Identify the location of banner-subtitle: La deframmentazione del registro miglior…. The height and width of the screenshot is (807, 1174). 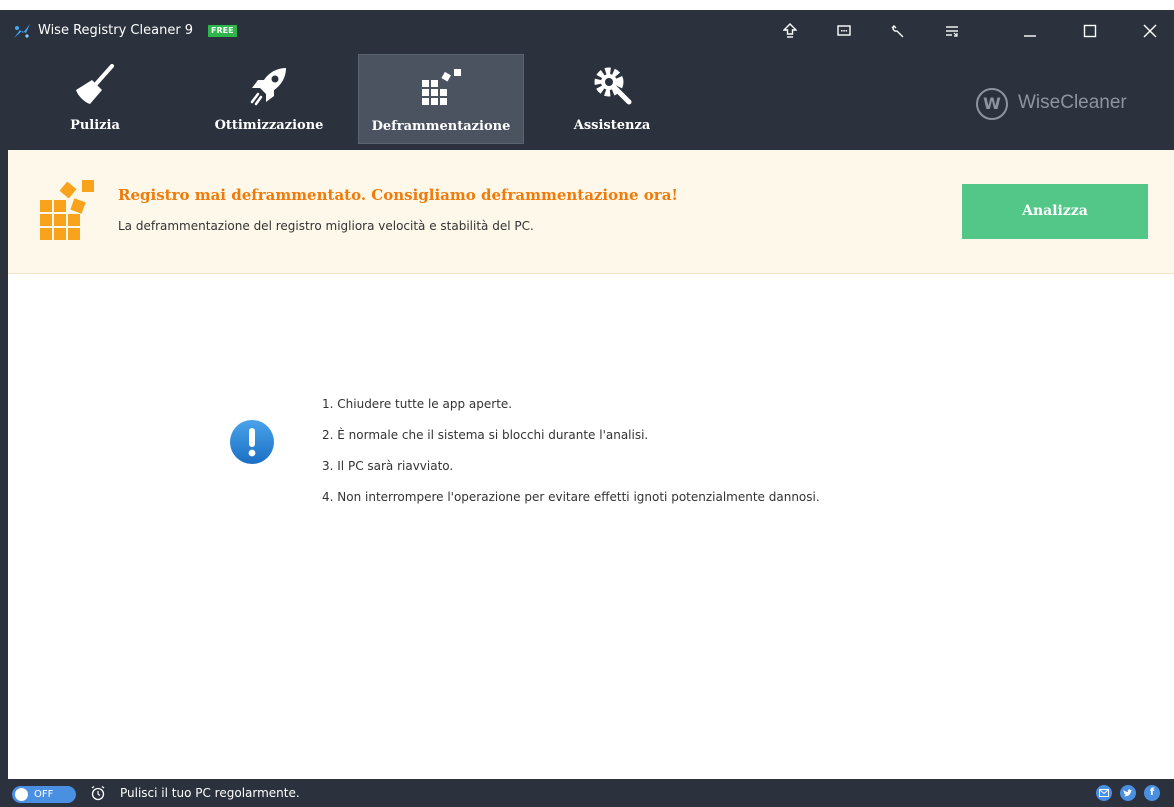
(326, 226).